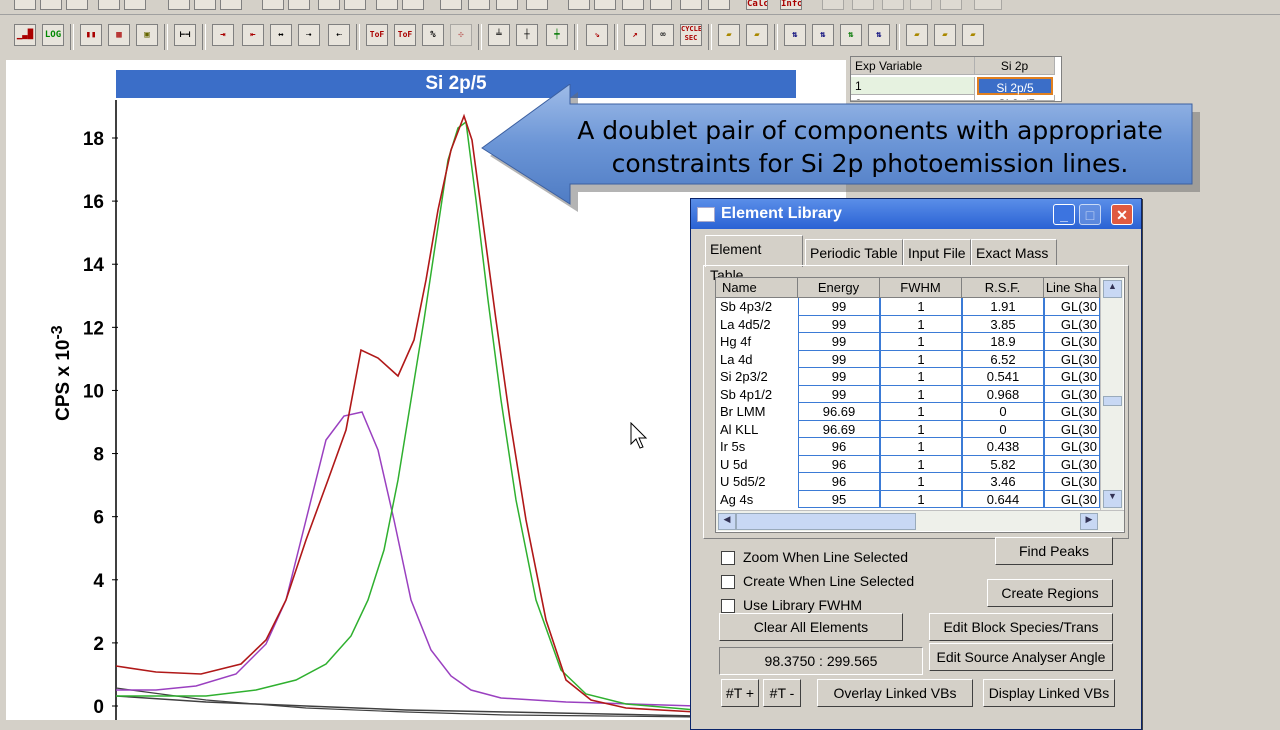 Image resolution: width=1280 pixels, height=730 pixels. I want to click on col-header-fwhm: FWHM, so click(921, 288).